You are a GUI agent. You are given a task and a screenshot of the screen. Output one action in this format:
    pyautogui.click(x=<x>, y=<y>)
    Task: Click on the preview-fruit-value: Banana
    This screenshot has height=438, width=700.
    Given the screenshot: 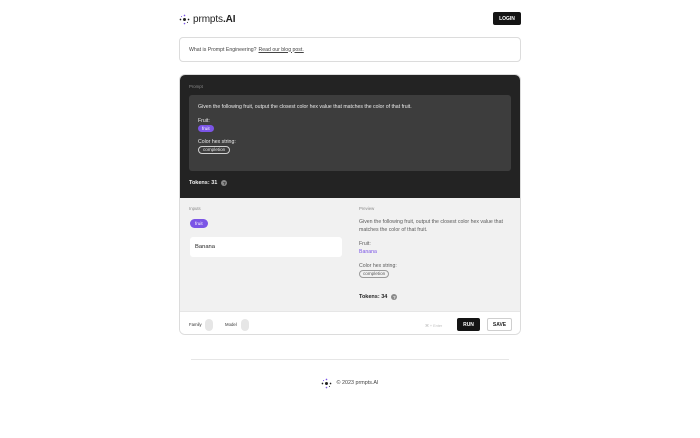 What is the action you would take?
    pyautogui.click(x=368, y=252)
    